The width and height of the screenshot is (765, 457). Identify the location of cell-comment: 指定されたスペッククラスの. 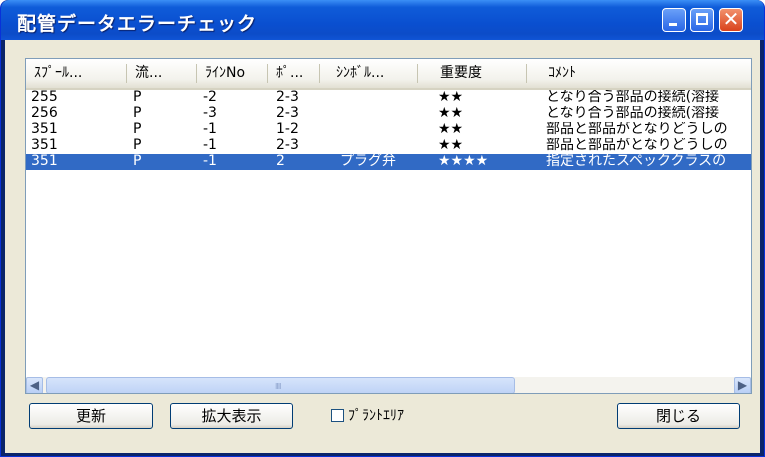
(636, 161).